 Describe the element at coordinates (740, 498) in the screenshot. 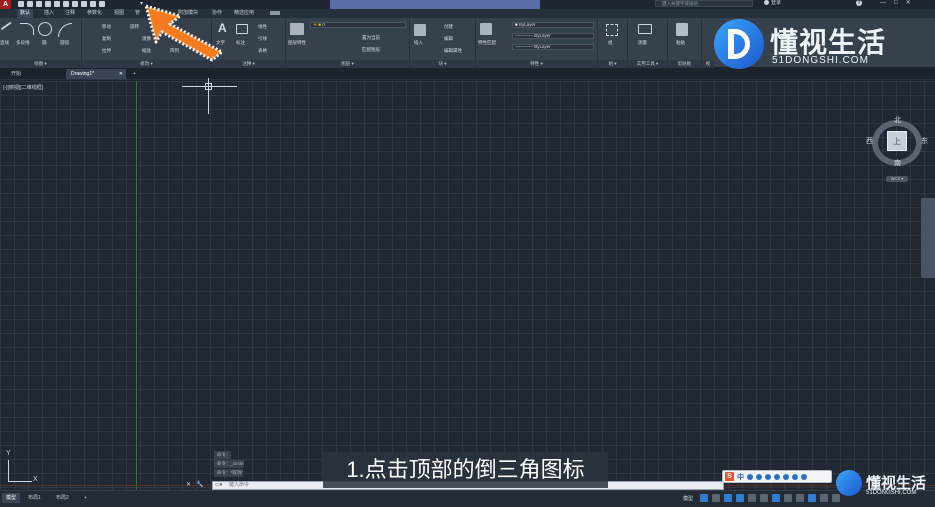

I see `polar-icon` at that location.